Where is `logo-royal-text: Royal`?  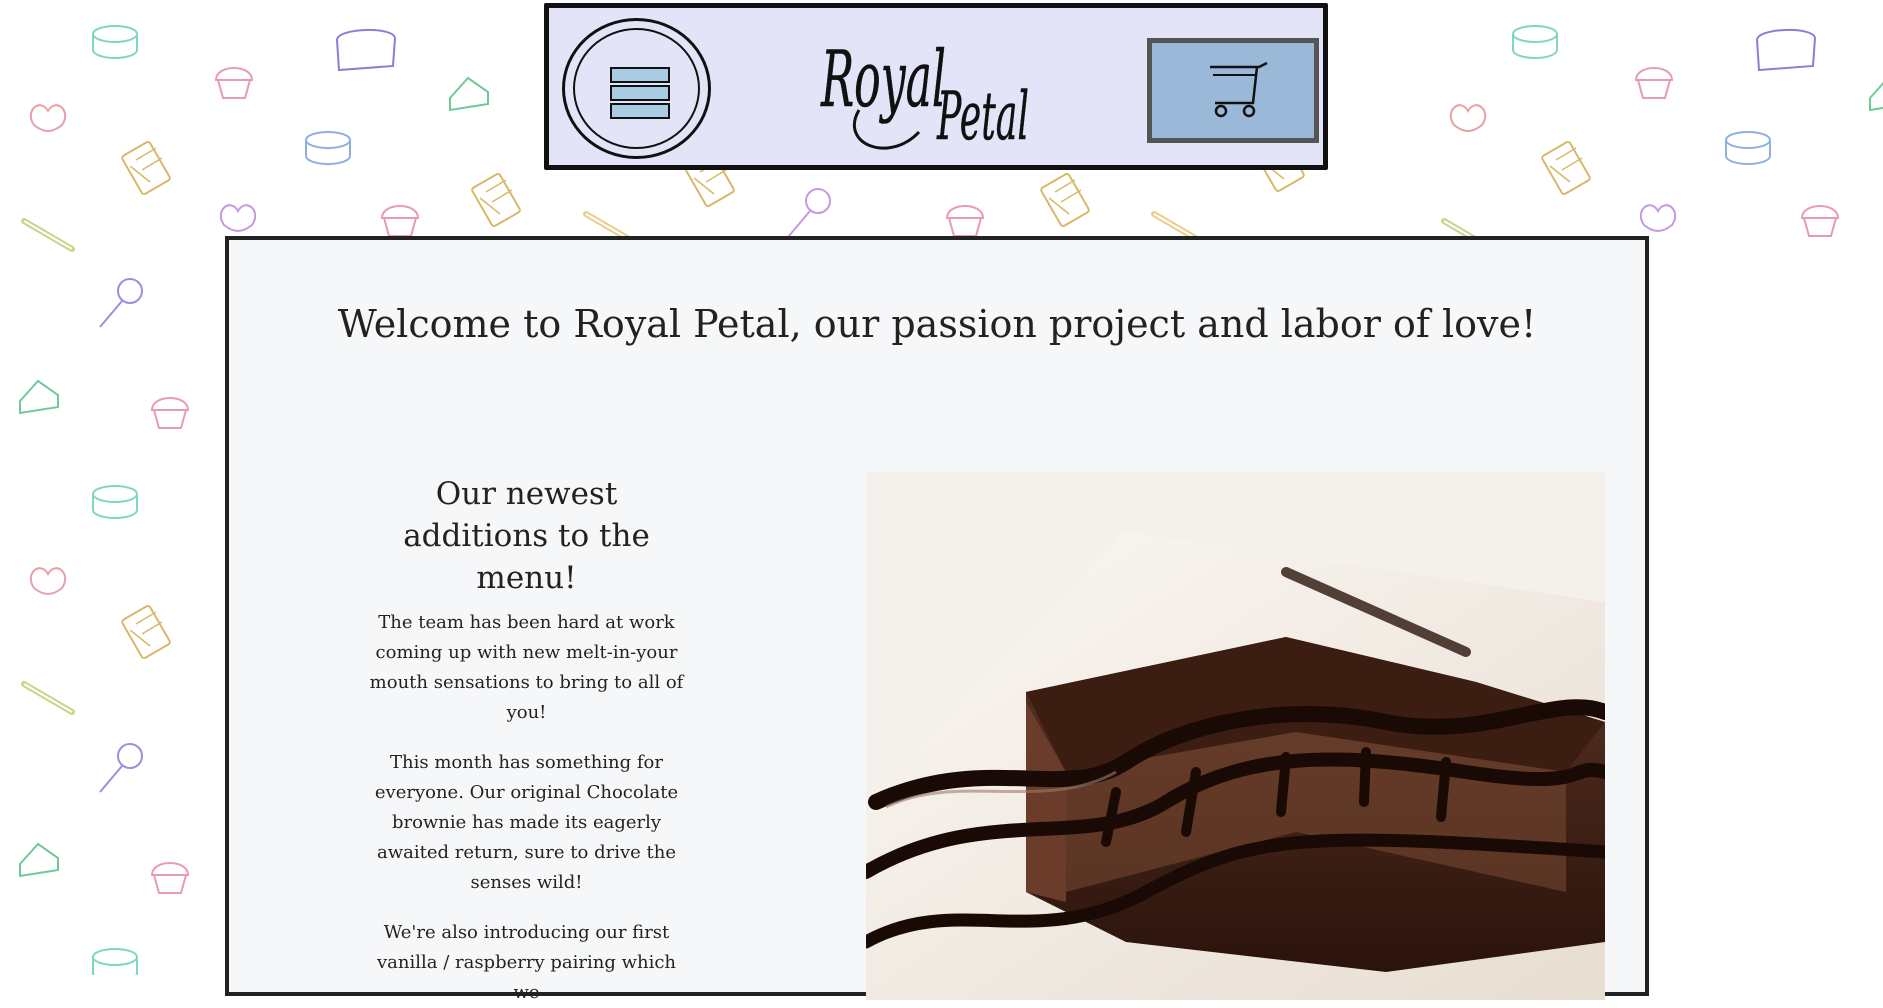 logo-royal-text: Royal is located at coordinates (883, 80).